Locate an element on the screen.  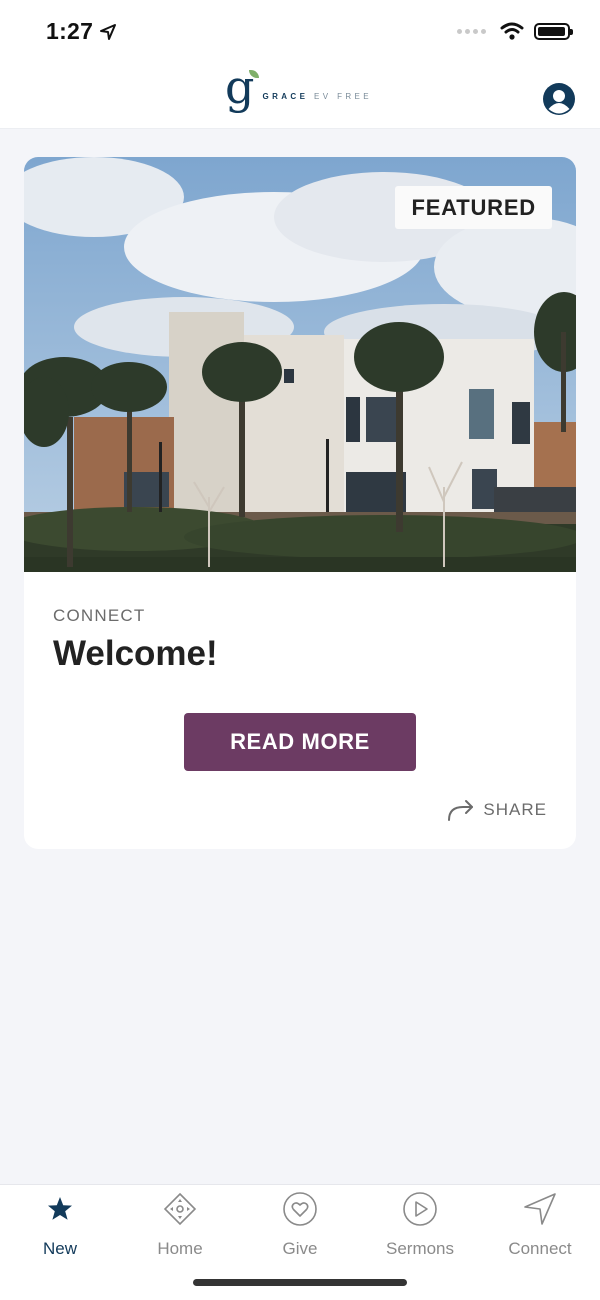
tab-sermons: Sermons is located at coordinates (420, 1230).